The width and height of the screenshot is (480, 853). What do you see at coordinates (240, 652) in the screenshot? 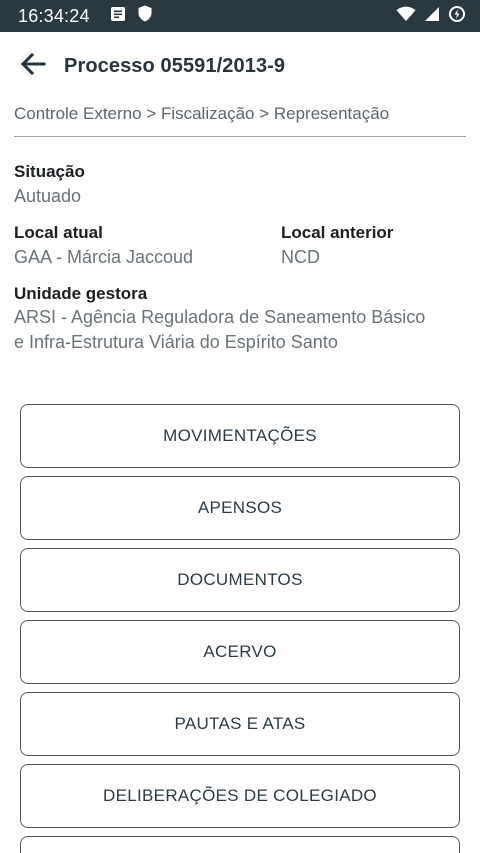
I see `acervo-button: ACERVO` at bounding box center [240, 652].